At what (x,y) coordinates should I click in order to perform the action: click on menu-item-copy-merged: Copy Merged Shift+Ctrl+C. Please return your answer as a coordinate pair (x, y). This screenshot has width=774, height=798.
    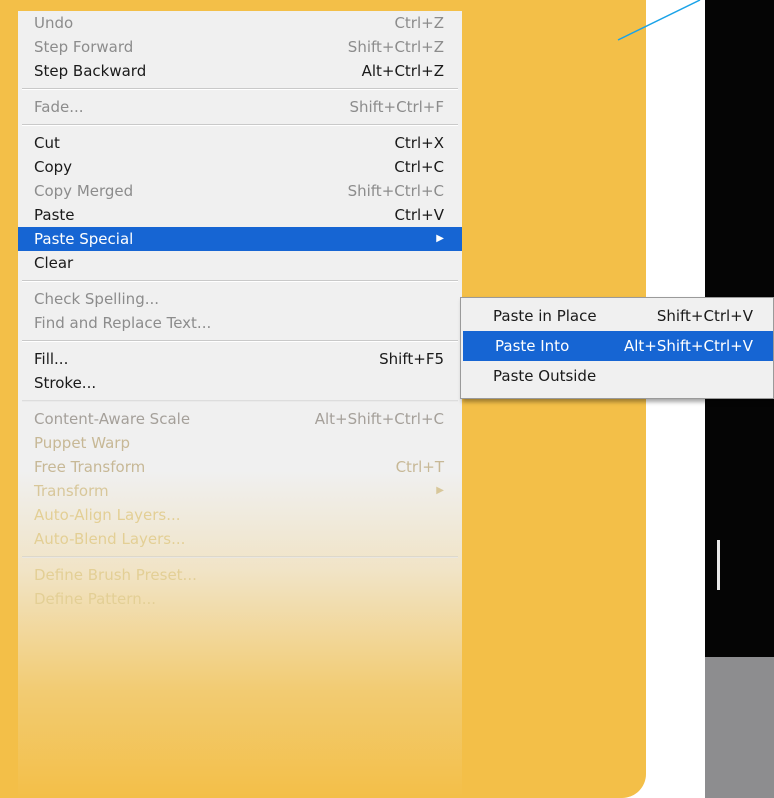
    Looking at the image, I should click on (240, 191).